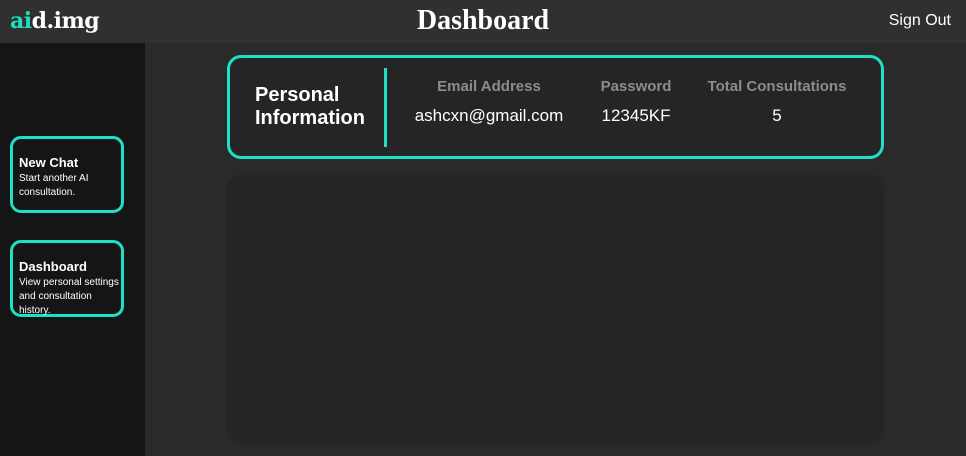 The image size is (966, 456). What do you see at coordinates (636, 115) in the screenshot?
I see `password-value: 12345KF` at bounding box center [636, 115].